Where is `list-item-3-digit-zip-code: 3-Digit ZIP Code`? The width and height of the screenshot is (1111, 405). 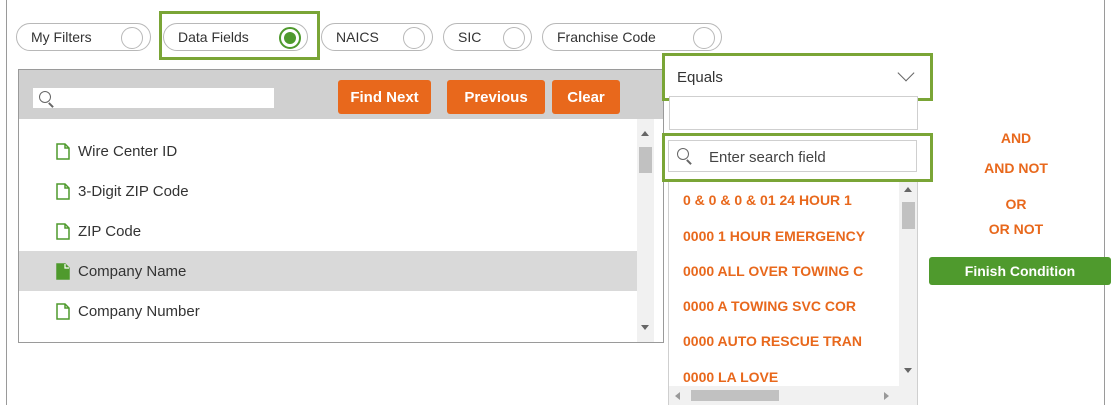
list-item-3-digit-zip-code: 3-Digit ZIP Code is located at coordinates (328, 191).